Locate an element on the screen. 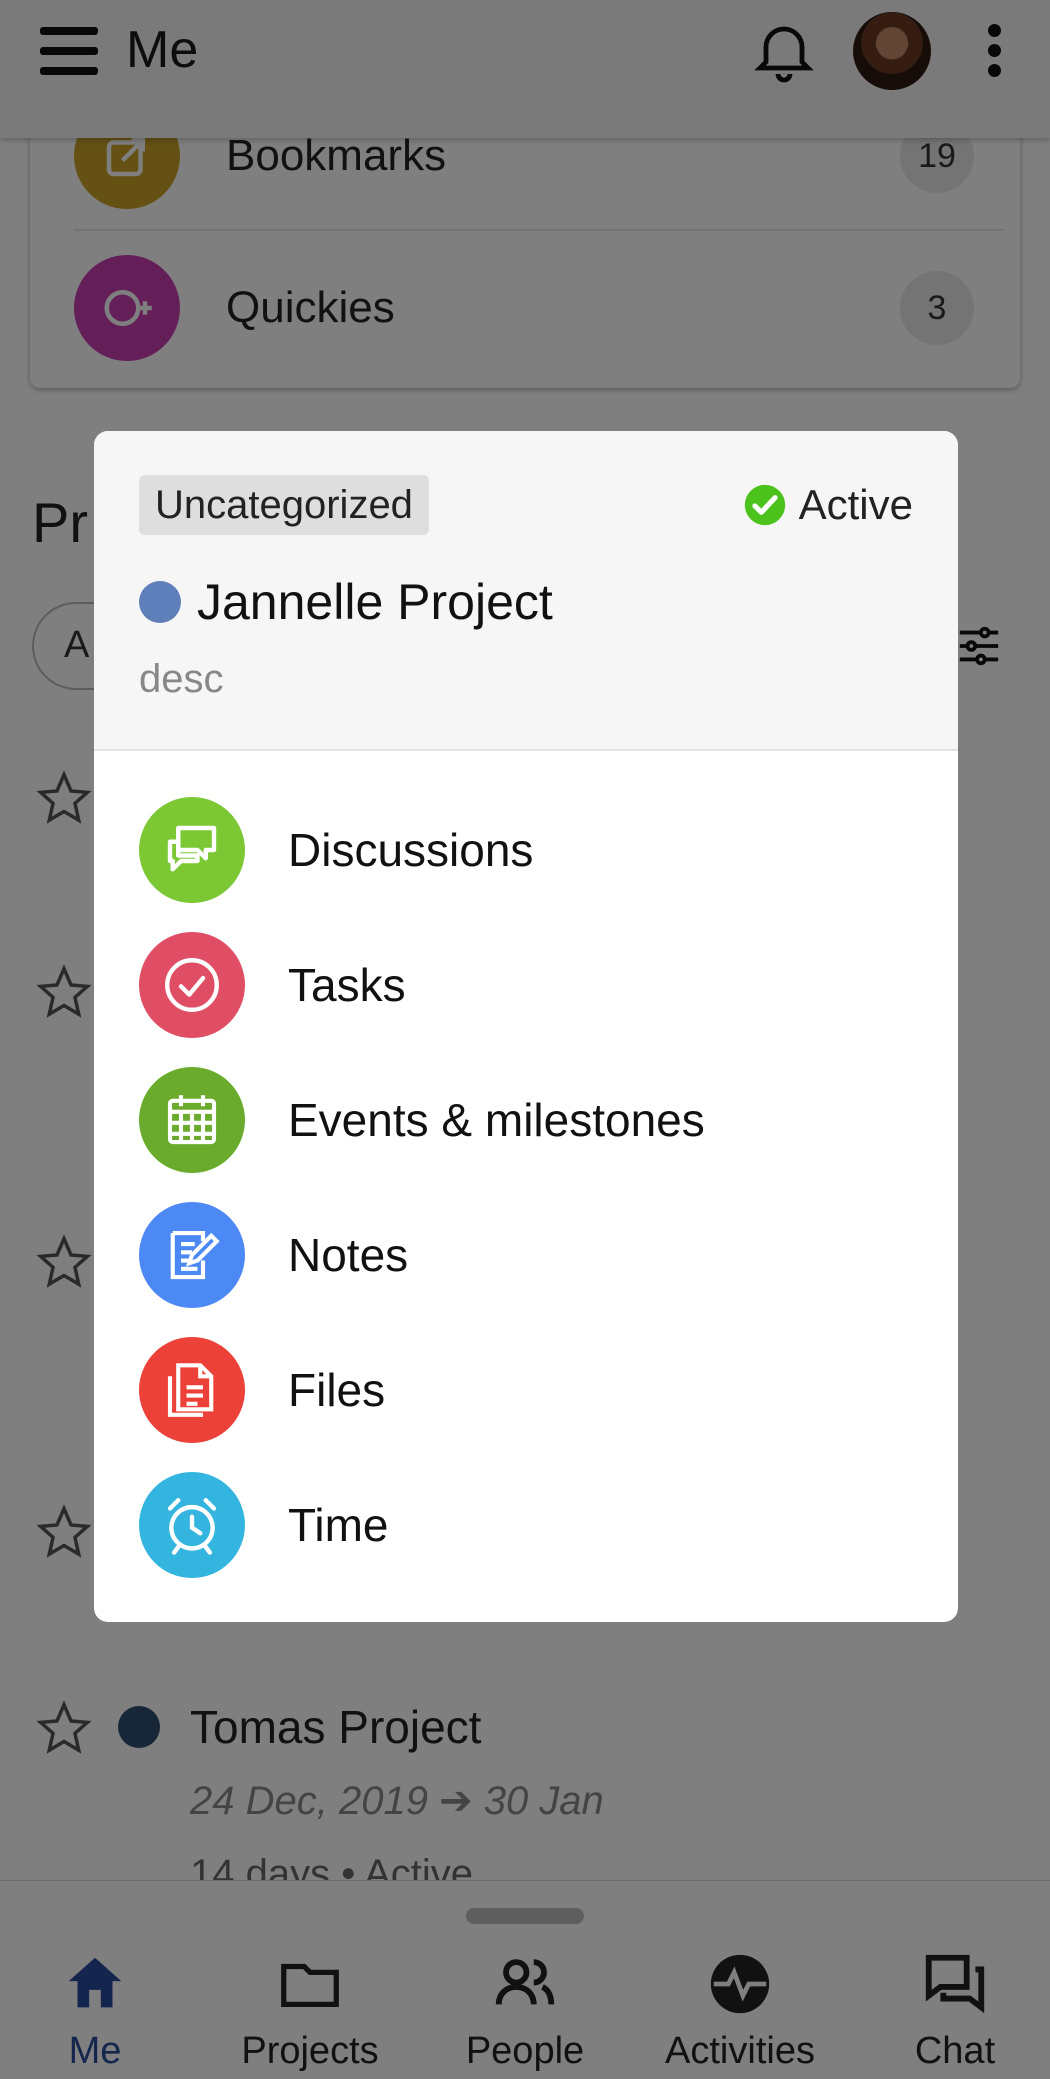 The image size is (1050, 2079). menu-item-events: Events & milestones is located at coordinates (529, 1120).